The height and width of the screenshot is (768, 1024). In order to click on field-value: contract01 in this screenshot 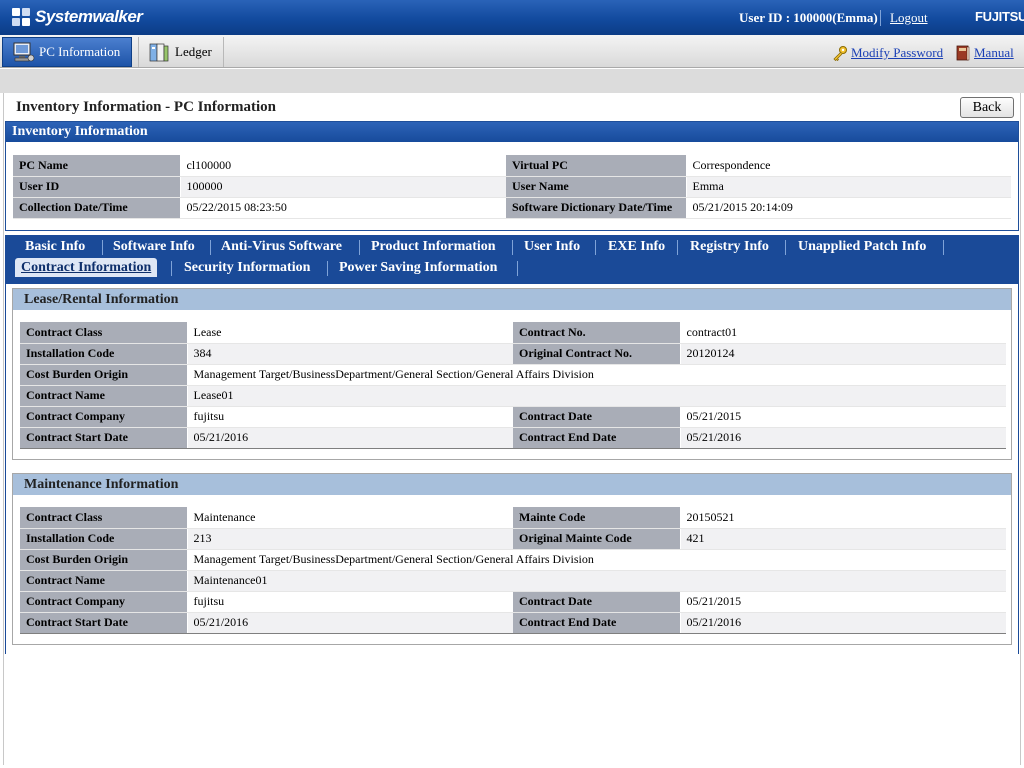, I will do `click(843, 333)`.